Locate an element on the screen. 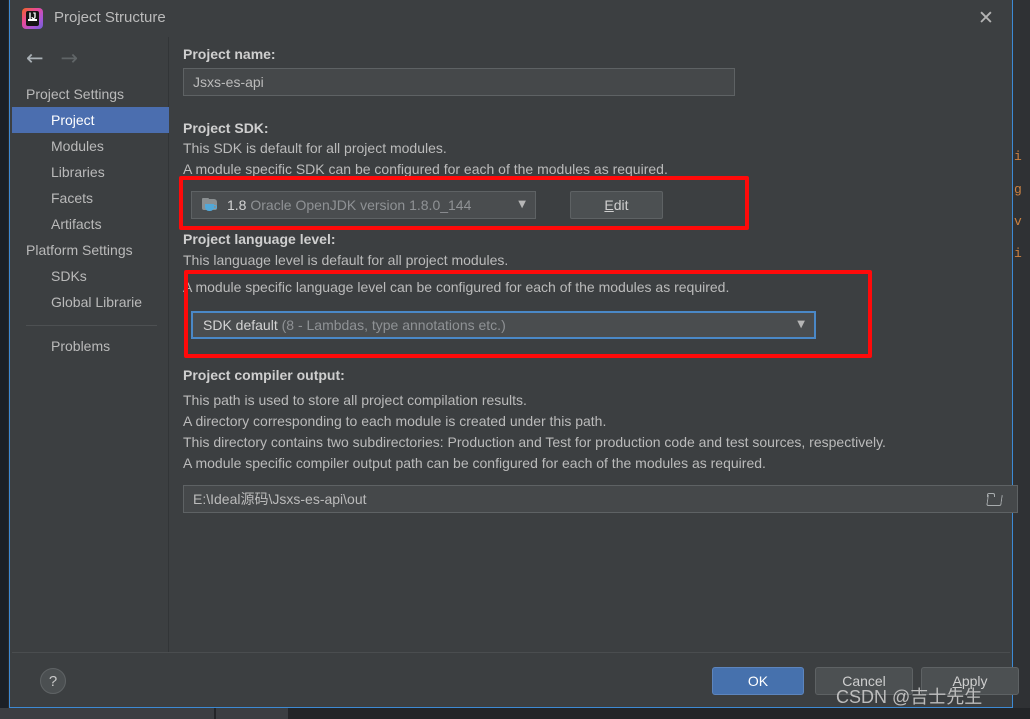 Image resolution: width=1030 pixels, height=719 pixels. sidebar-group-platform-settings: Platform Settings is located at coordinates (79, 250).